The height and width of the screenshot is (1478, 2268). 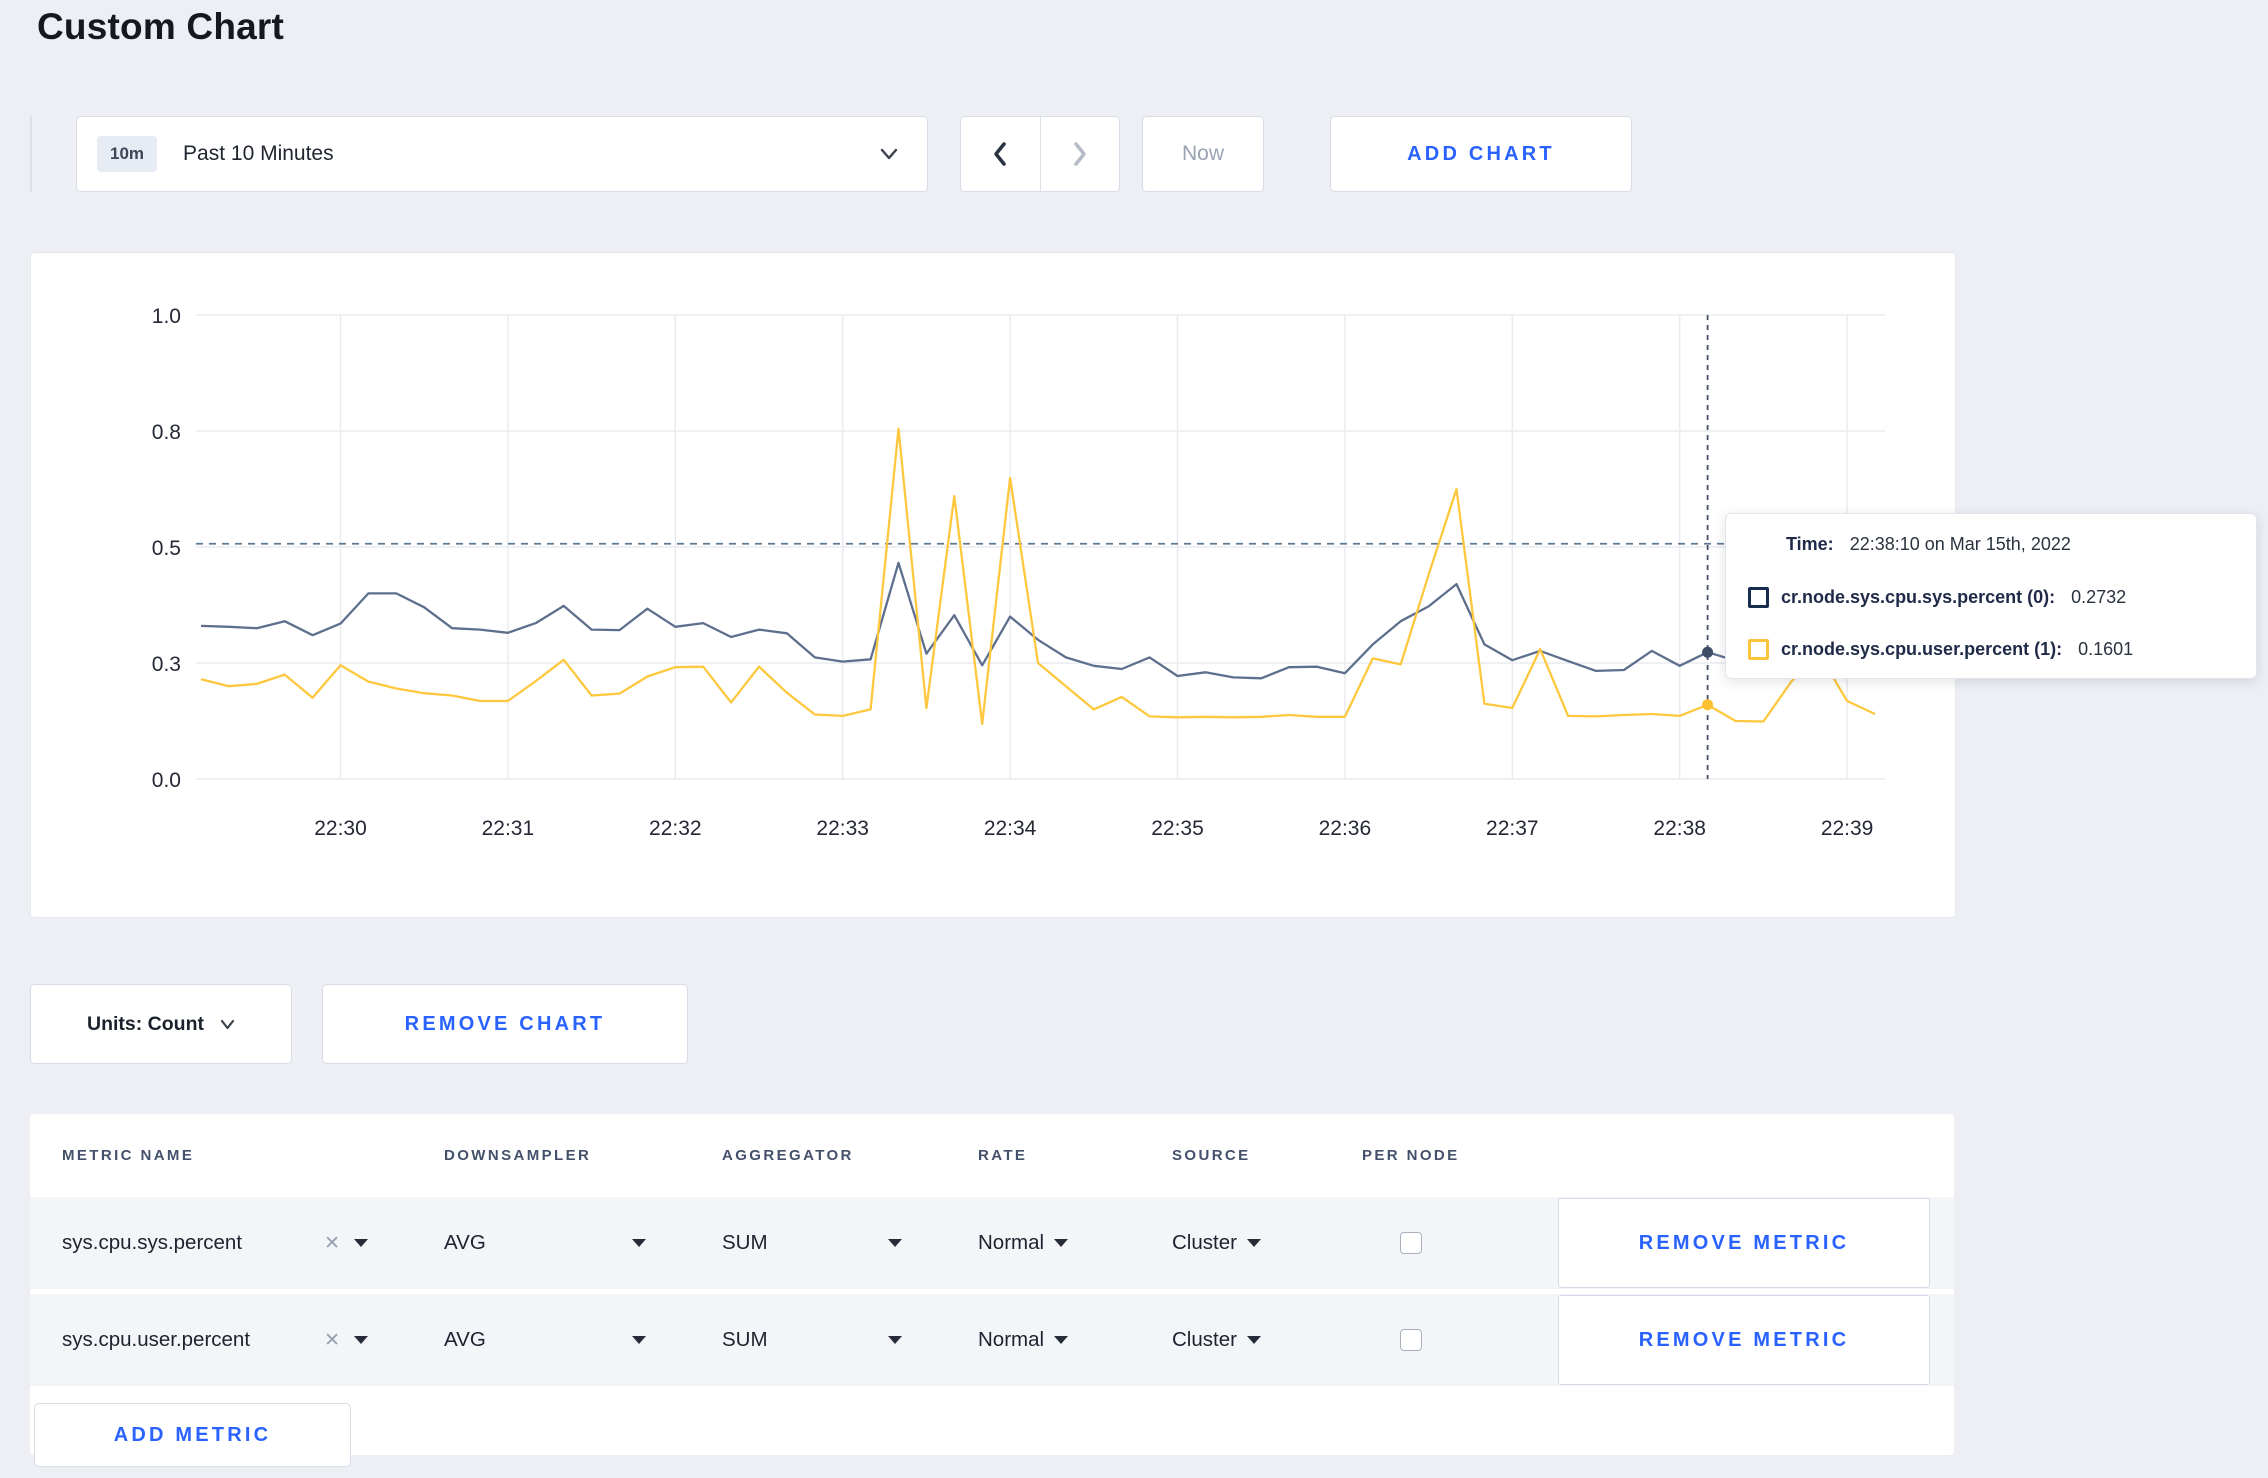 What do you see at coordinates (145, 1023) in the screenshot?
I see `units-label: Units: Count` at bounding box center [145, 1023].